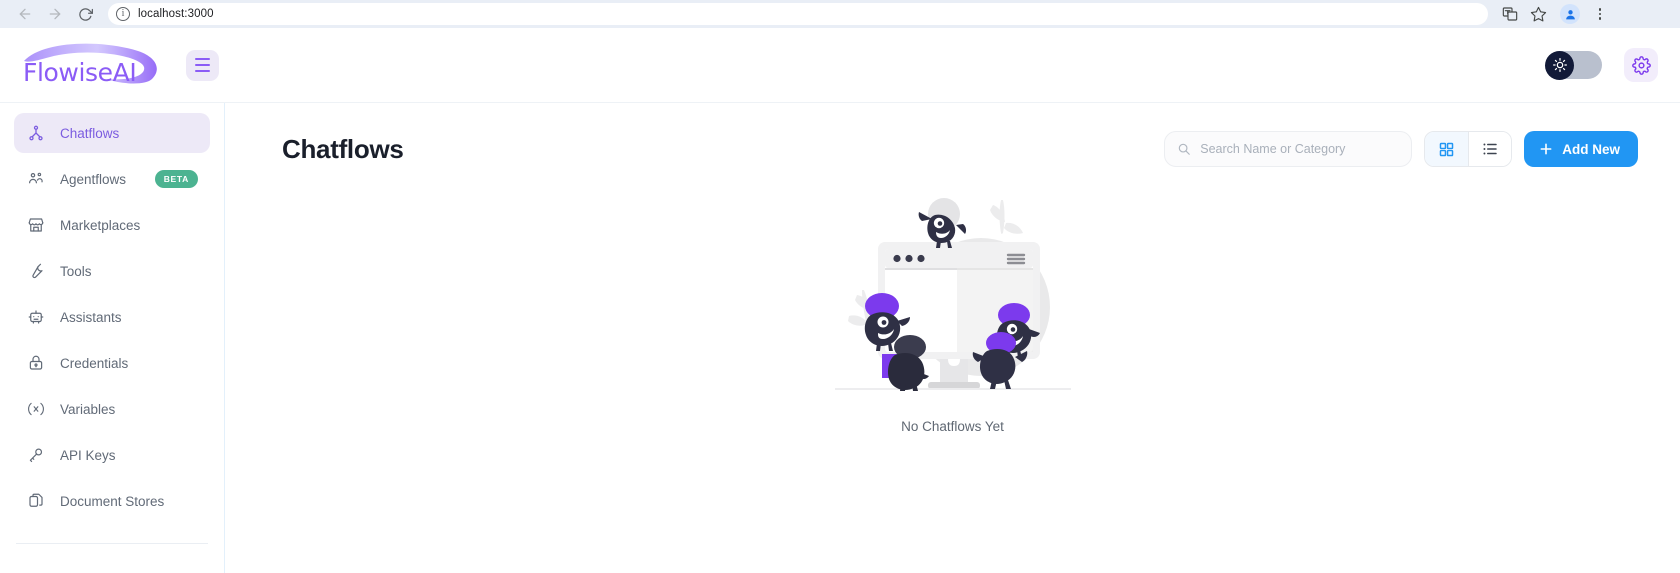 Image resolution: width=1680 pixels, height=573 pixels. I want to click on sidebar-label: Marketplaces, so click(100, 225).